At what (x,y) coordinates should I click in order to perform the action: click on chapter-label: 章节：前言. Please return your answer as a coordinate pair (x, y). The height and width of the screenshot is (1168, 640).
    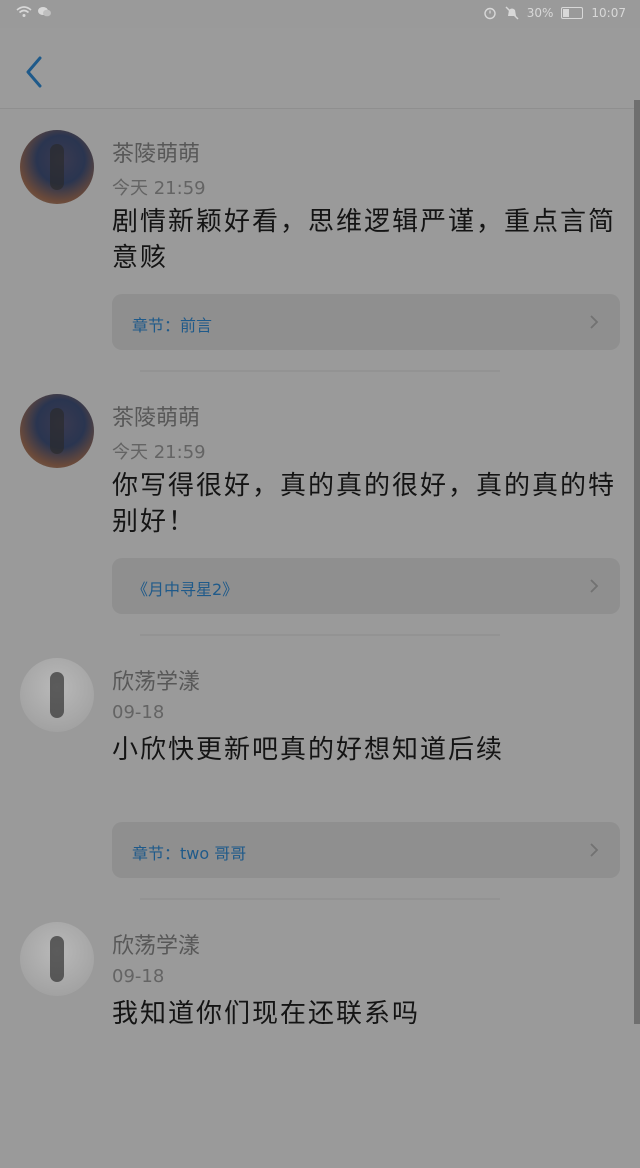
    Looking at the image, I should click on (172, 325).